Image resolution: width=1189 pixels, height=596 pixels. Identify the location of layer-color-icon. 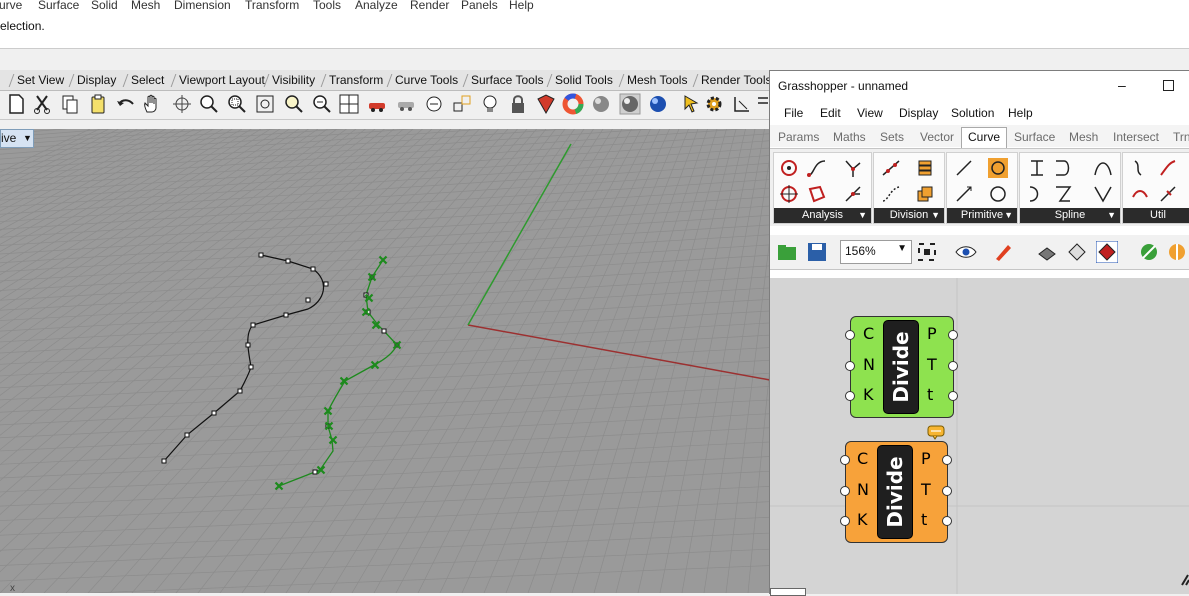
(546, 104).